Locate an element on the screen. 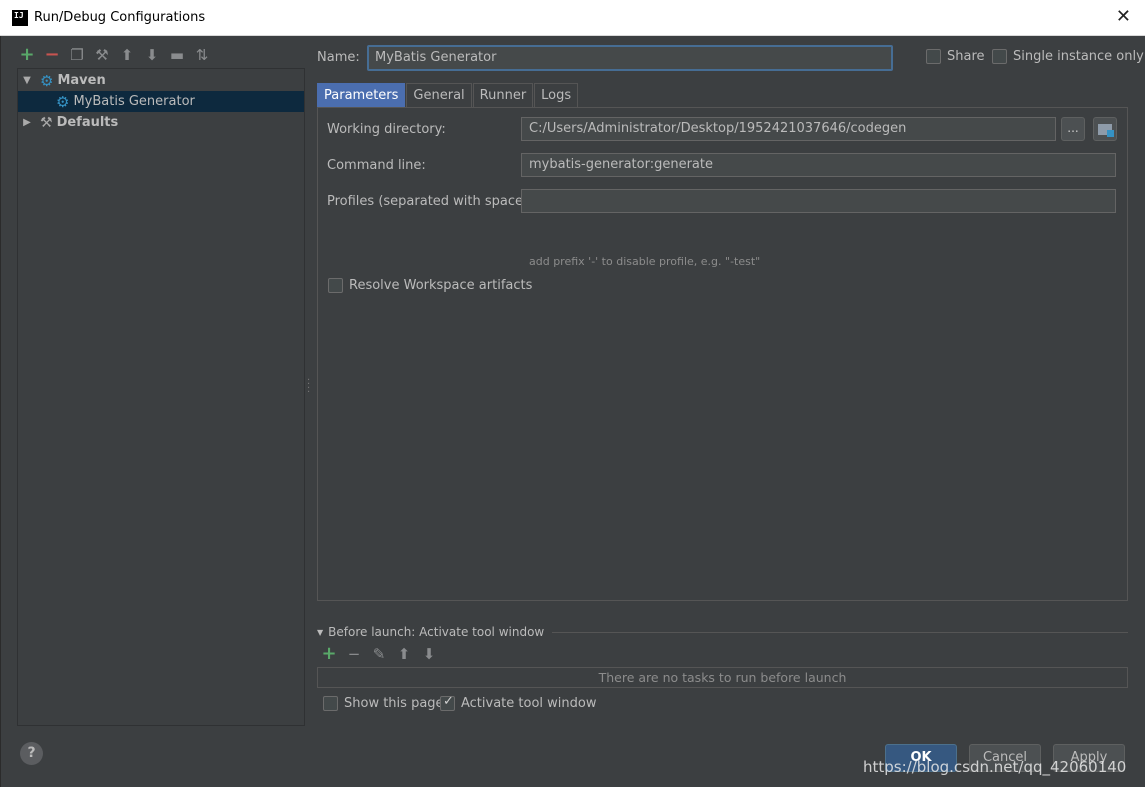 Image resolution: width=1145 pixels, height=787 pixels. defaults-wrench-icon: ⚒ is located at coordinates (46, 122).